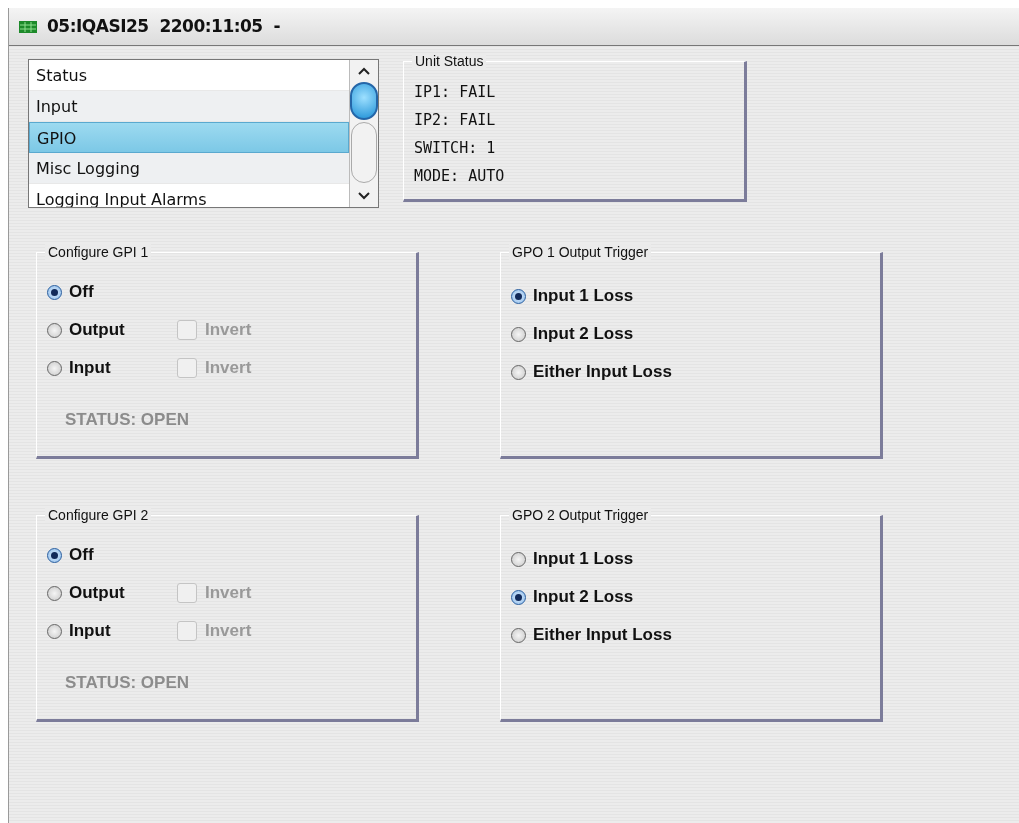 The height and width of the screenshot is (823, 1019). I want to click on panel-title: GPO 2 Output Trigger, so click(580, 515).